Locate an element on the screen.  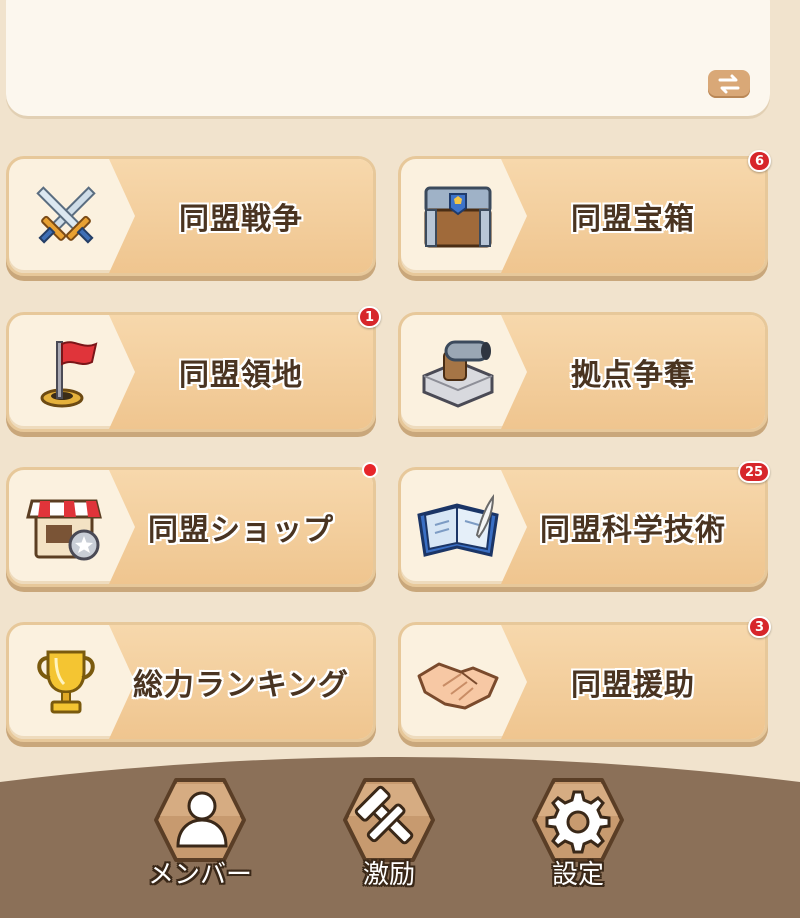
alliance-shop-label: 同盟ショップ is located at coordinates (241, 530).